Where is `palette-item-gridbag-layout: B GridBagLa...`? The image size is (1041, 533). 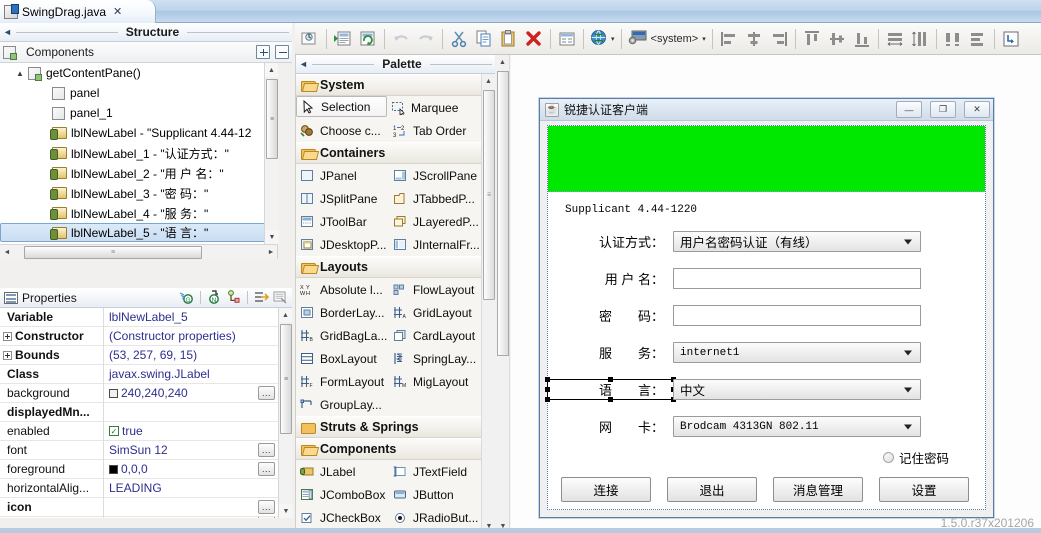
palette-item-gridbag-layout: B GridBagLa... is located at coordinates (342, 335).